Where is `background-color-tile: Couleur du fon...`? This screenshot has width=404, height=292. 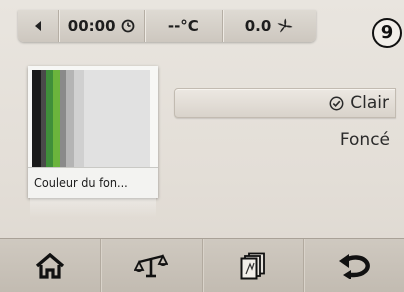 background-color-tile: Couleur du fon... is located at coordinates (93, 132).